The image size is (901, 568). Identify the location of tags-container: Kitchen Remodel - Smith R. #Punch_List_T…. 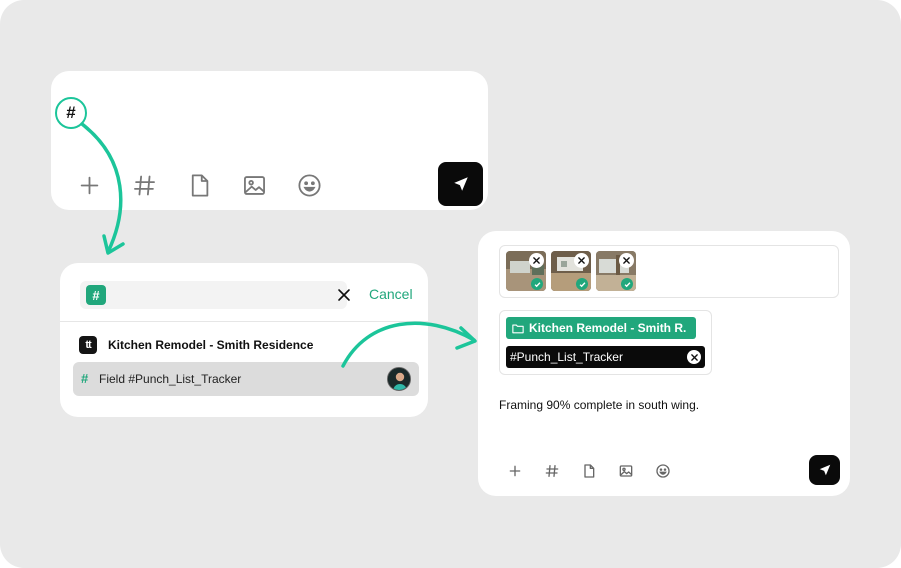
(605, 342).